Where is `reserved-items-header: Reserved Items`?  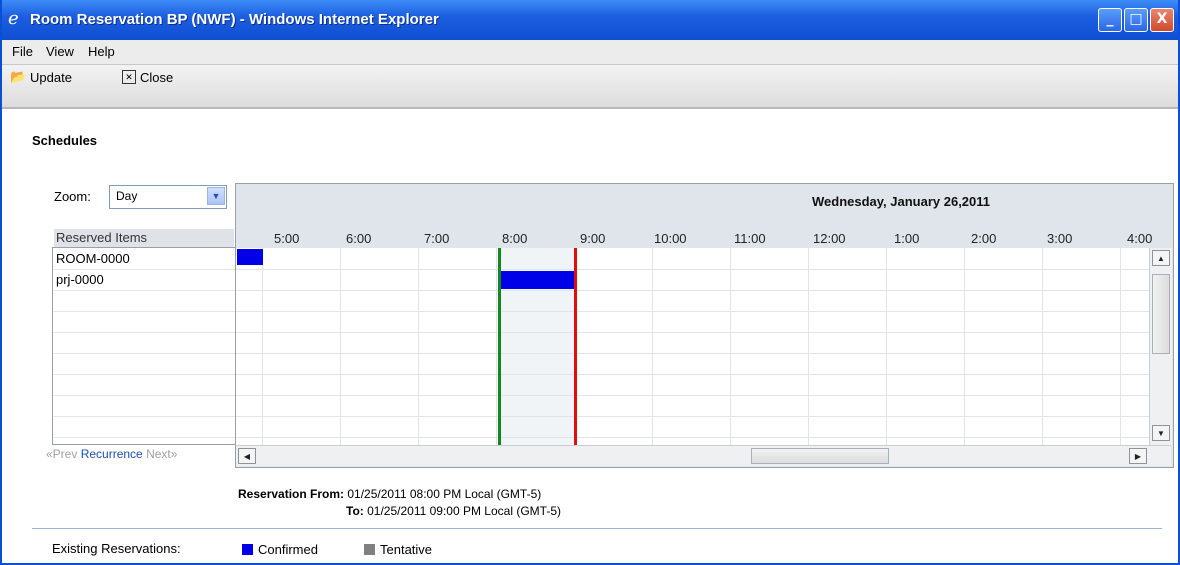 reserved-items-header: Reserved Items is located at coordinates (144, 238).